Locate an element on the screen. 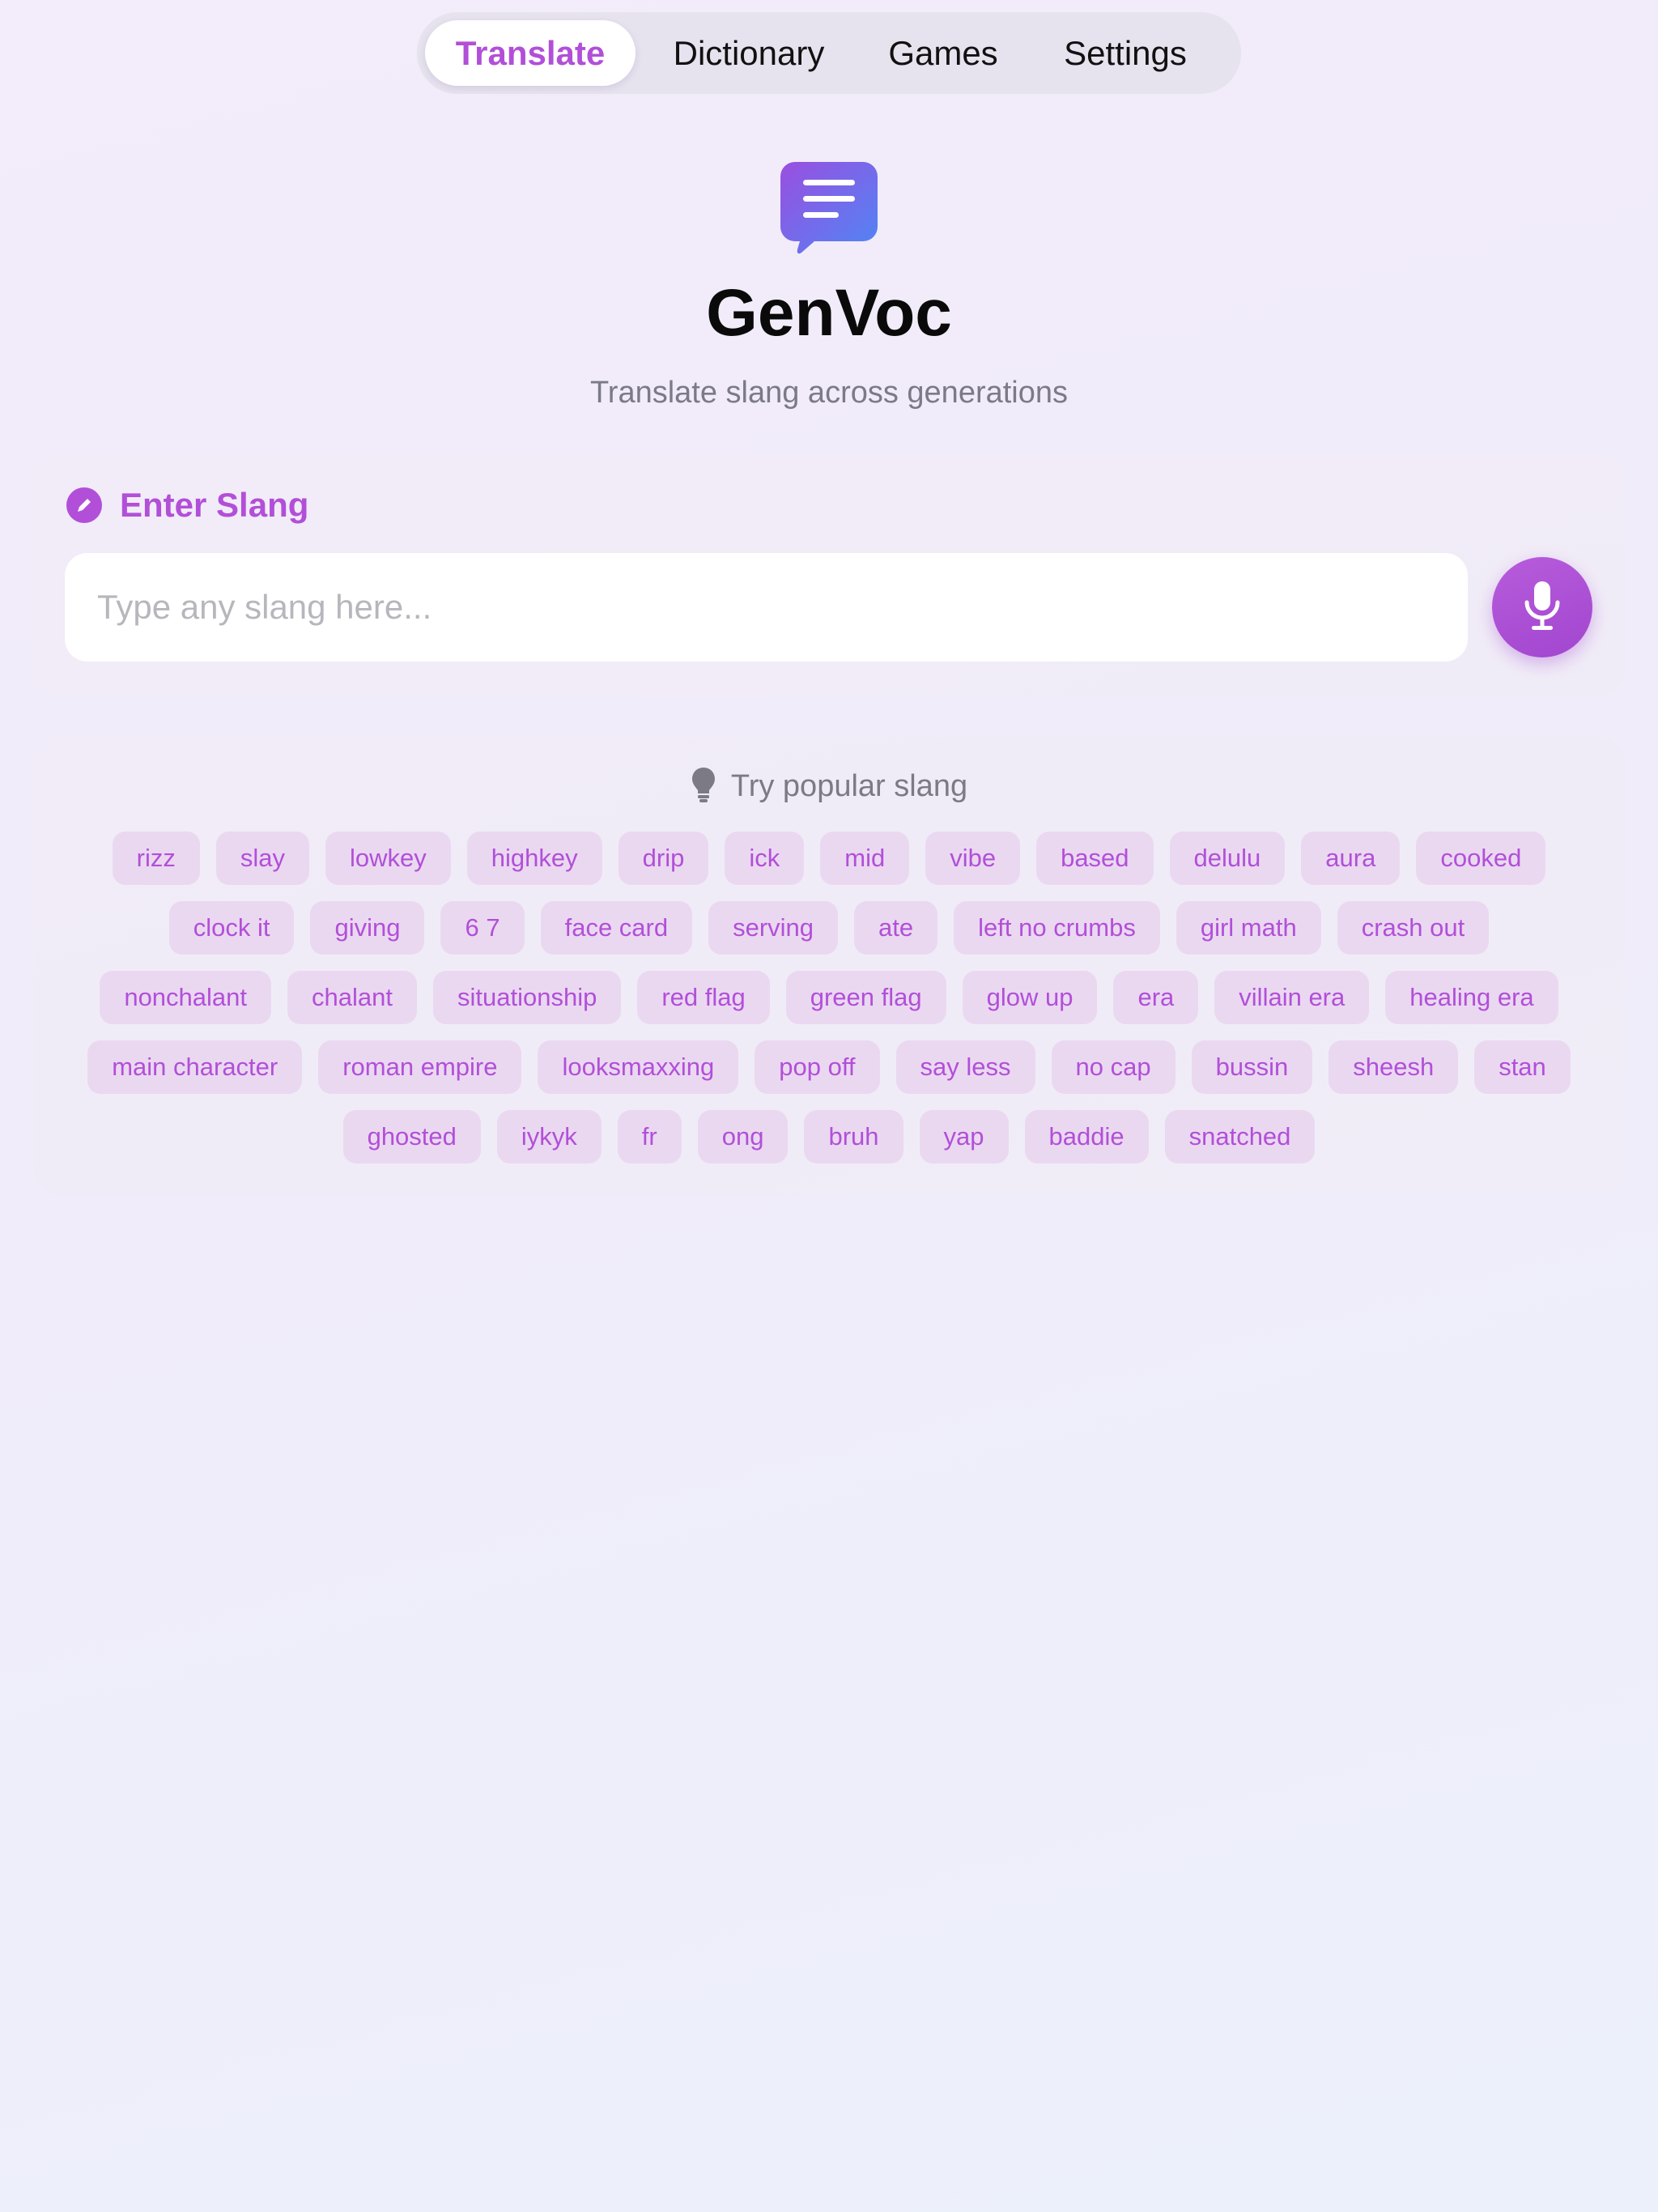 Image resolution: width=1658 pixels, height=2212 pixels. slang-chip: healing era is located at coordinates (1471, 998).